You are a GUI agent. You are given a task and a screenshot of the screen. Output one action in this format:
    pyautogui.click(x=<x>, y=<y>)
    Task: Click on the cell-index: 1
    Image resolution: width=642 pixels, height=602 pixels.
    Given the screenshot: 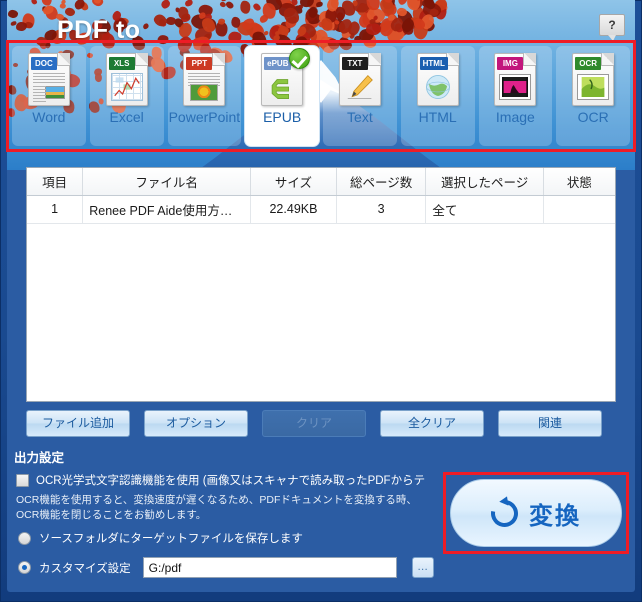 What is the action you would take?
    pyautogui.click(x=55, y=209)
    